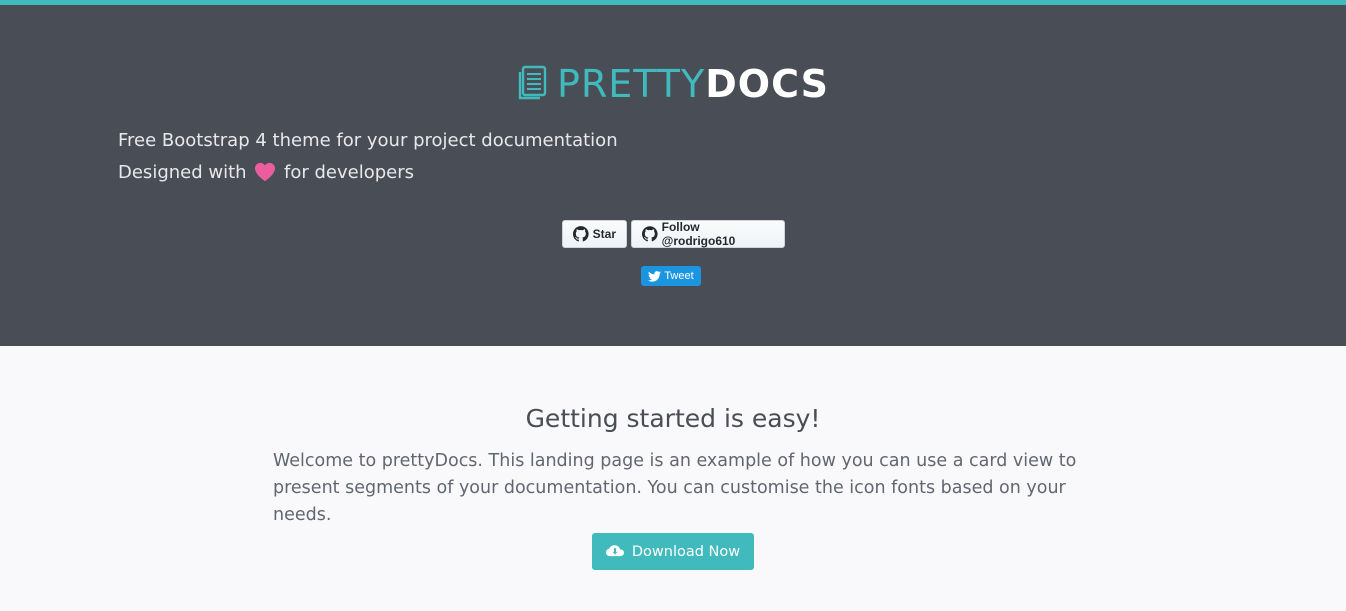  I want to click on logo-text-docs: DOCS, so click(767, 84).